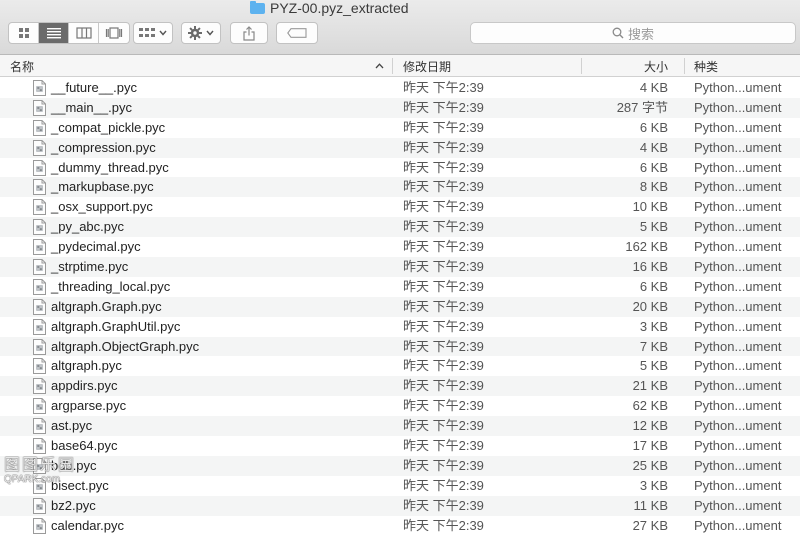 The image size is (800, 538). What do you see at coordinates (400, 426) in the screenshot?
I see `file-row: ast.pyc 昨天 下午2:39 12 KB Python...ument` at bounding box center [400, 426].